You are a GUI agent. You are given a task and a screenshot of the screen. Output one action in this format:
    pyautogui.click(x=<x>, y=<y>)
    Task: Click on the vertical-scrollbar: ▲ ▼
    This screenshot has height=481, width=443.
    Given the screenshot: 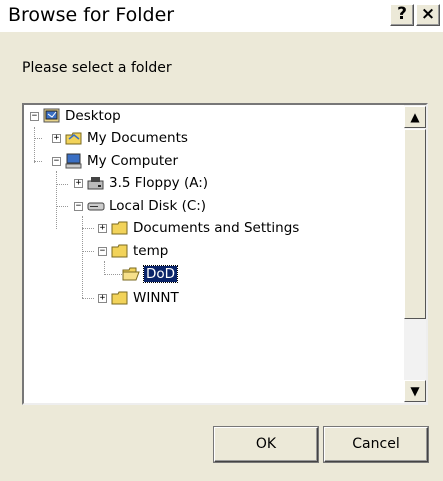 What is the action you would take?
    pyautogui.click(x=415, y=254)
    